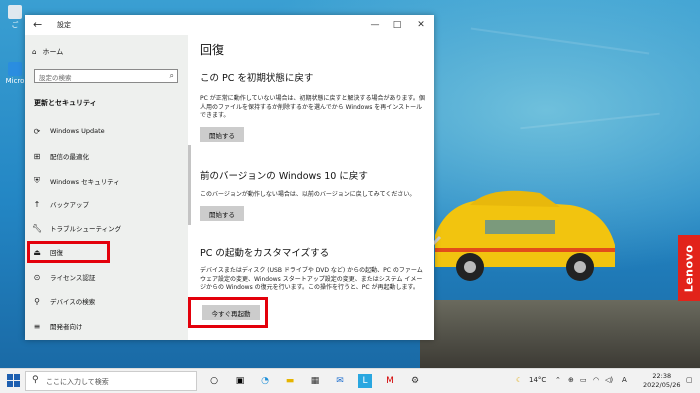  What do you see at coordinates (222, 213) in the screenshot?
I see `rollback-start-button: 開始する` at bounding box center [222, 213].